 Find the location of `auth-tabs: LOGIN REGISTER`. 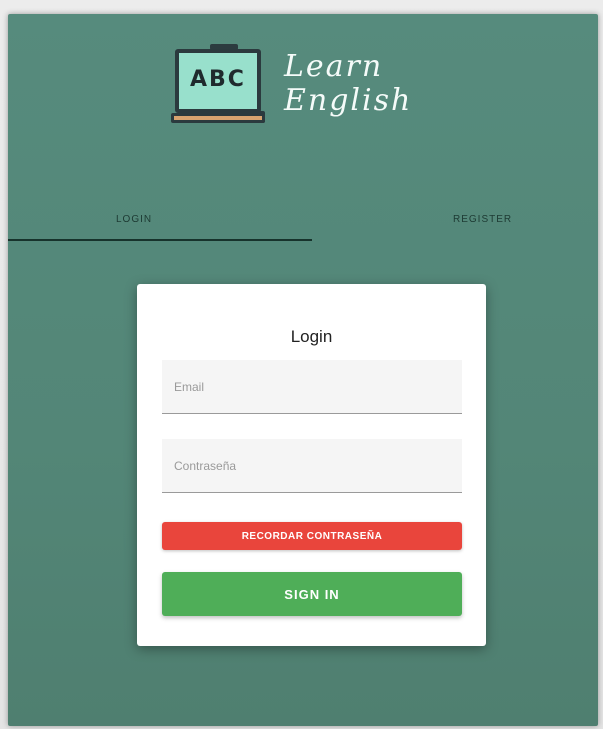

auth-tabs: LOGIN REGISTER is located at coordinates (303, 226).